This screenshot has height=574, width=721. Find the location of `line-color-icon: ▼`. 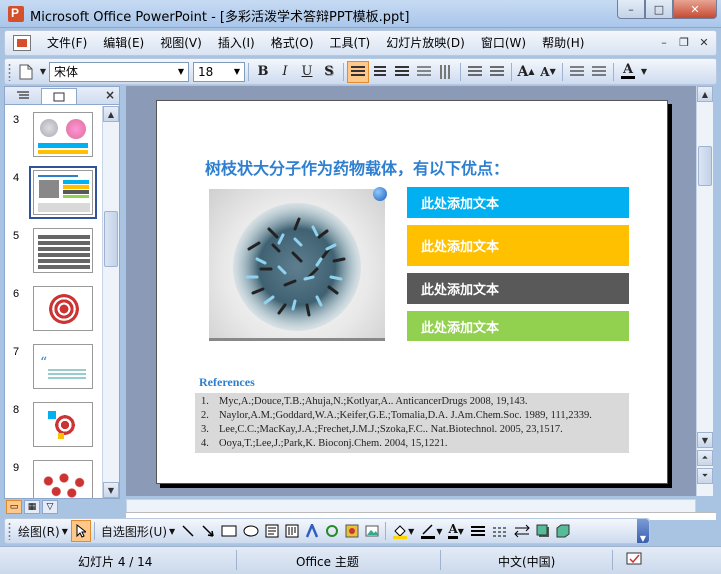

line-color-icon: ▼ is located at coordinates (431, 531).